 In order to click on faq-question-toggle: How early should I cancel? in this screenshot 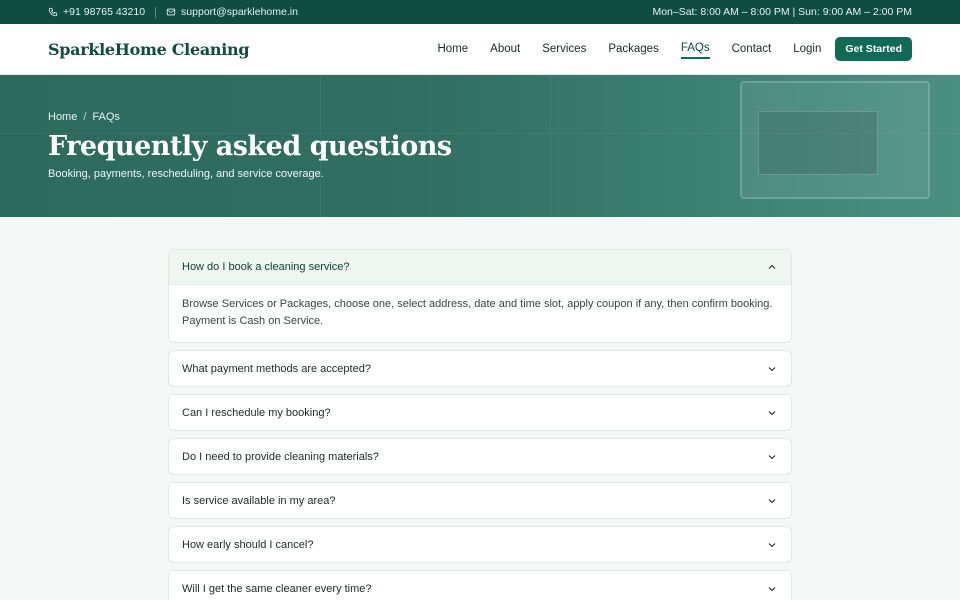, I will do `click(480, 544)`.